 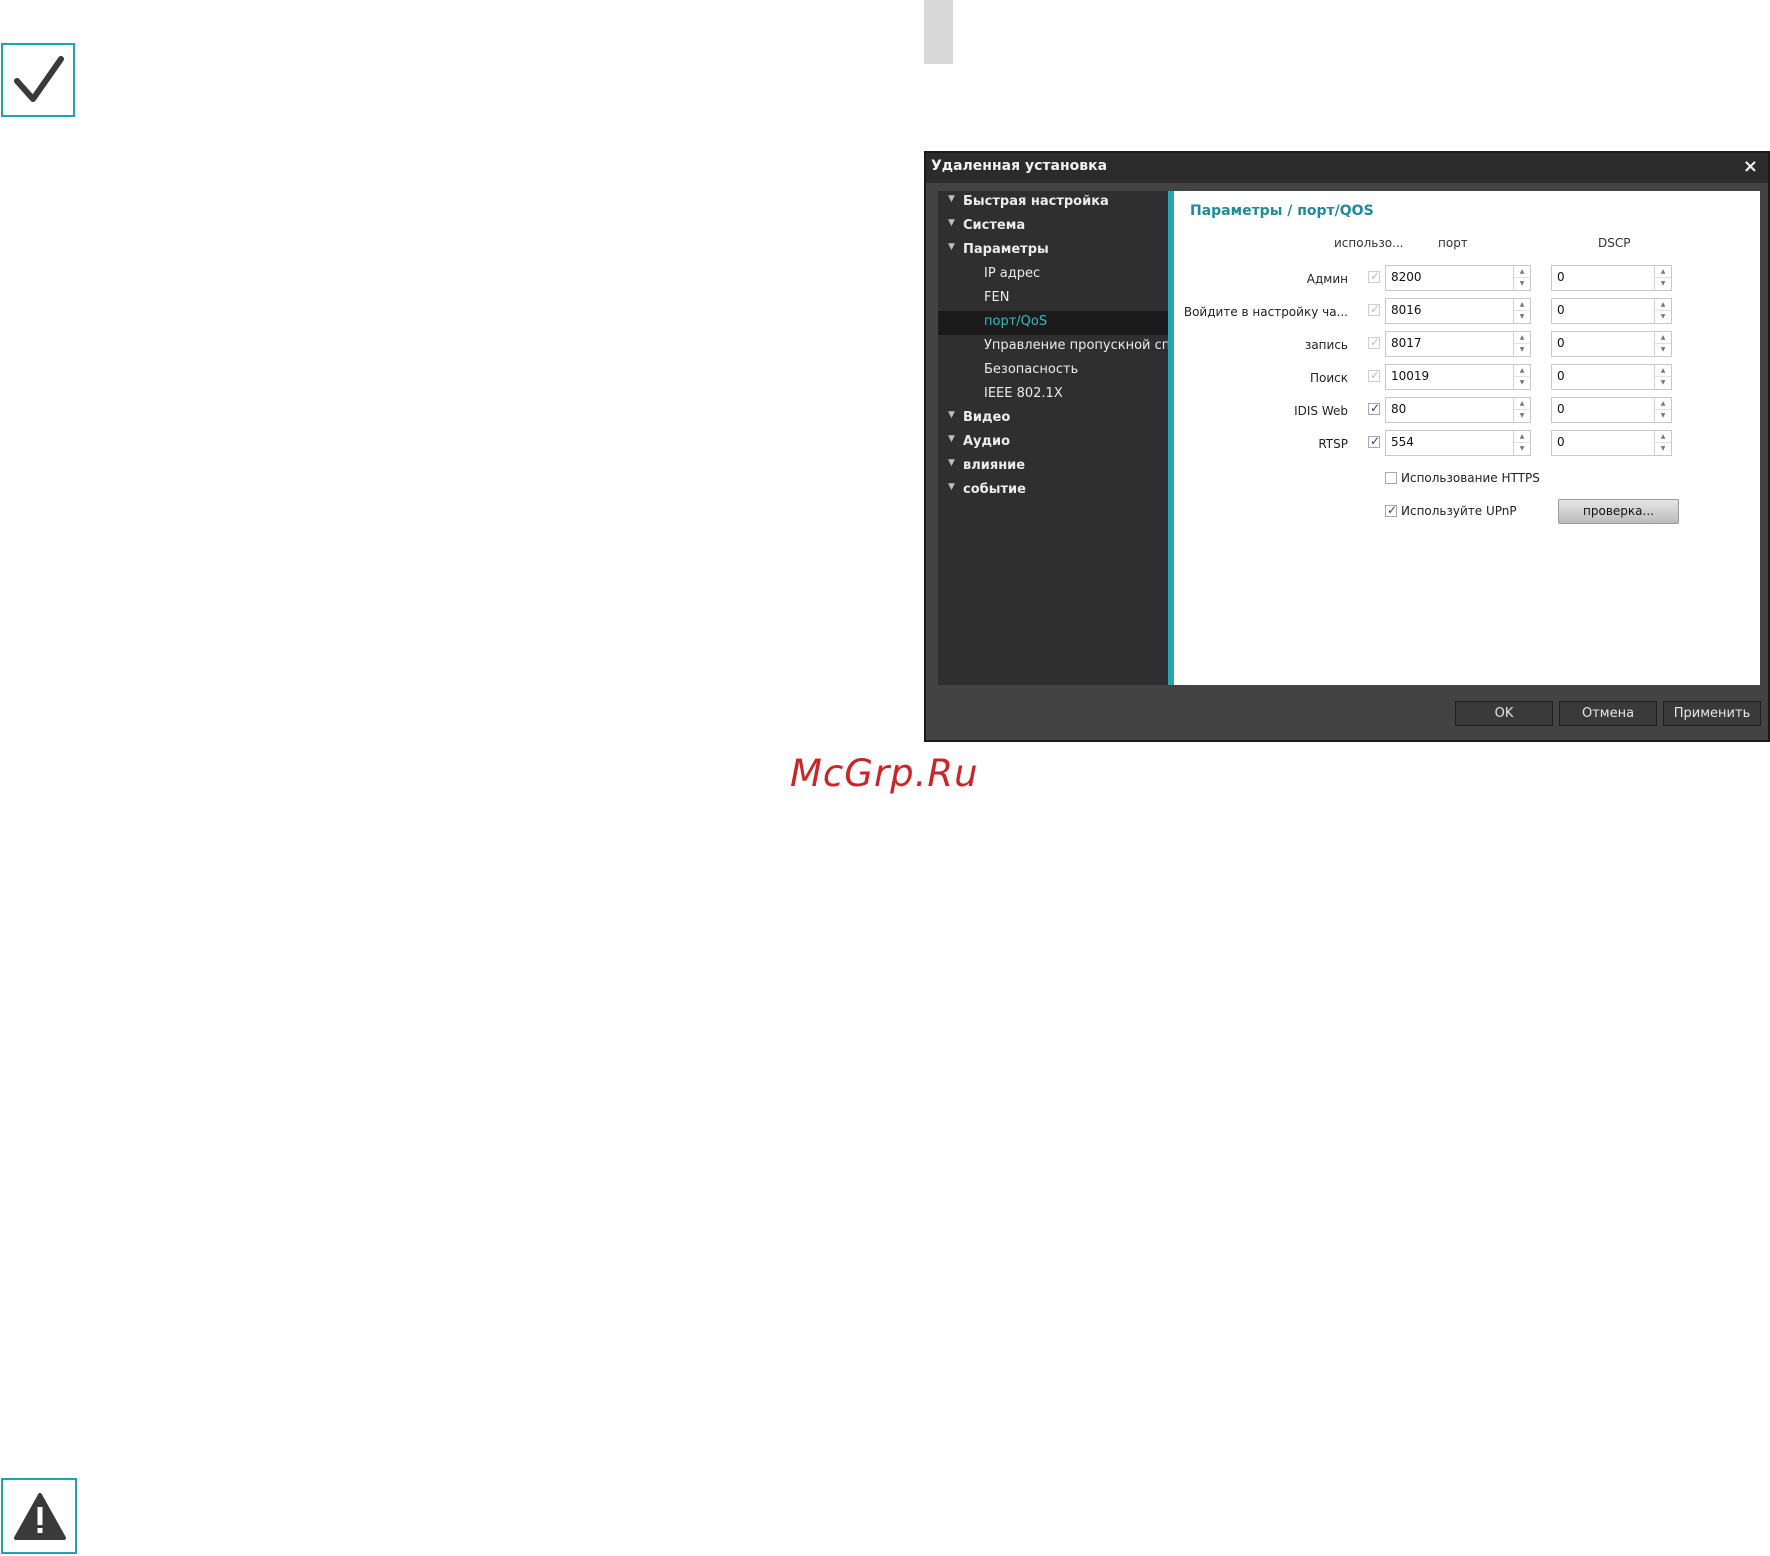 I want to click on dscp-spinbox-remote-setup: 0 ▲ ▼, so click(x=1611, y=311).